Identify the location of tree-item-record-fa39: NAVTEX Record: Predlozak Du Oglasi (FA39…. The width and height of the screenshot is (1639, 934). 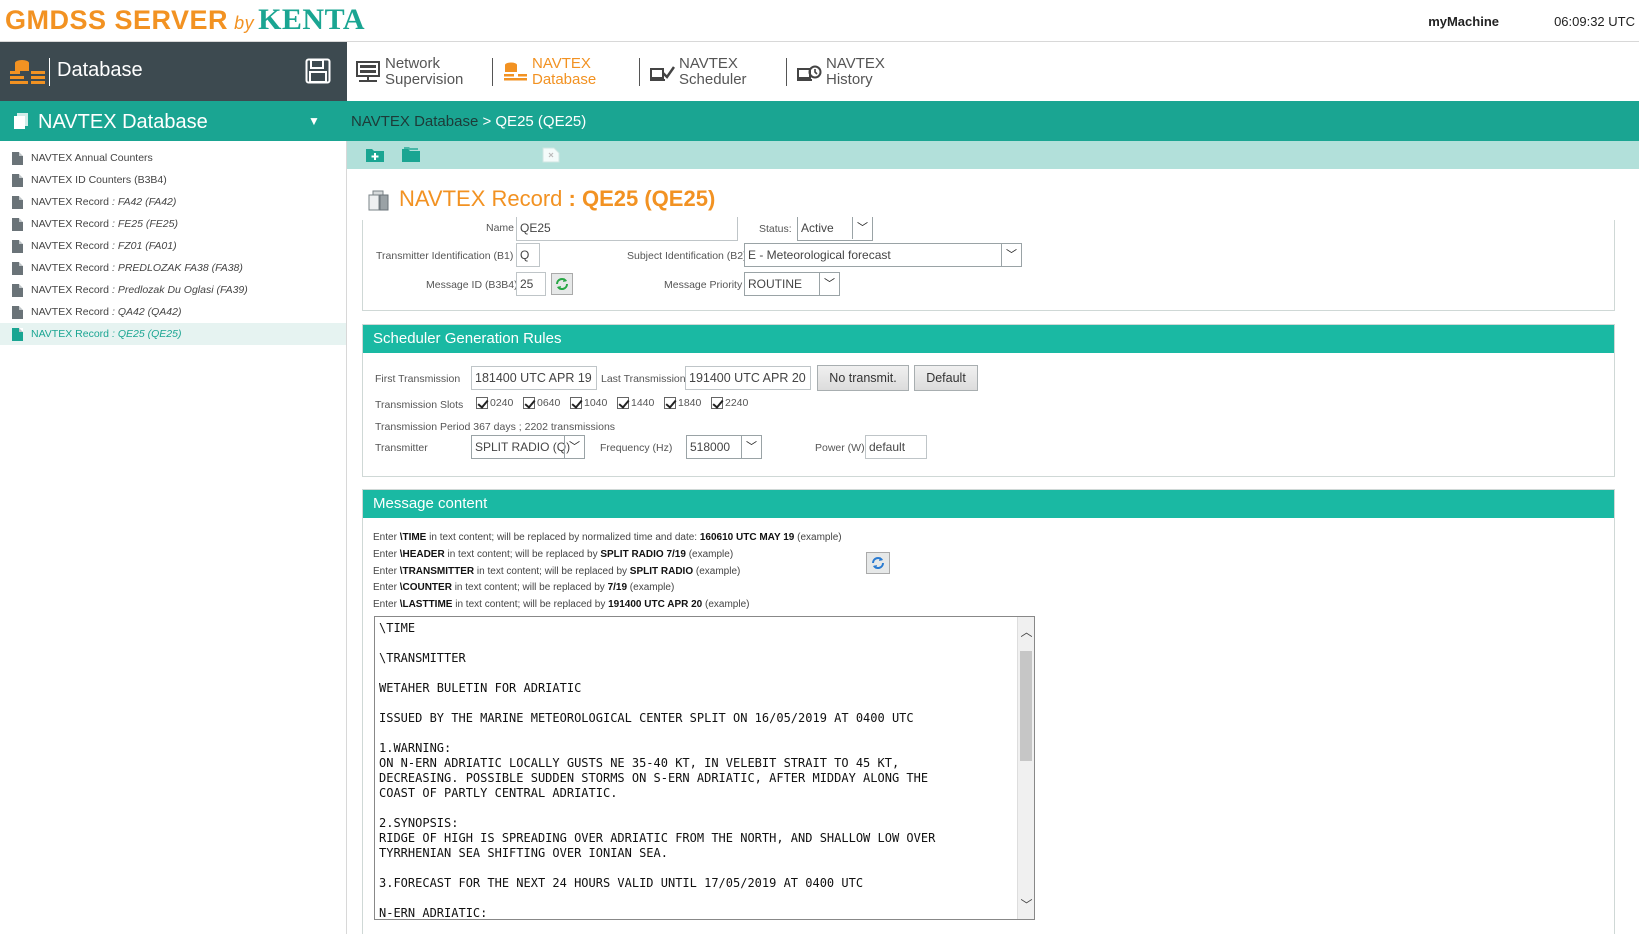
(173, 290).